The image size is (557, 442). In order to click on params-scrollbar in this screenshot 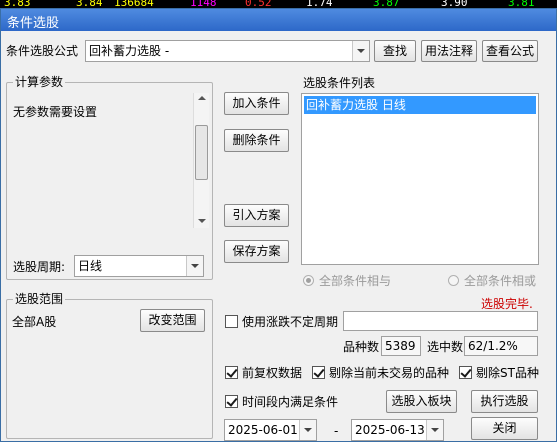, I will do `click(201, 160)`.